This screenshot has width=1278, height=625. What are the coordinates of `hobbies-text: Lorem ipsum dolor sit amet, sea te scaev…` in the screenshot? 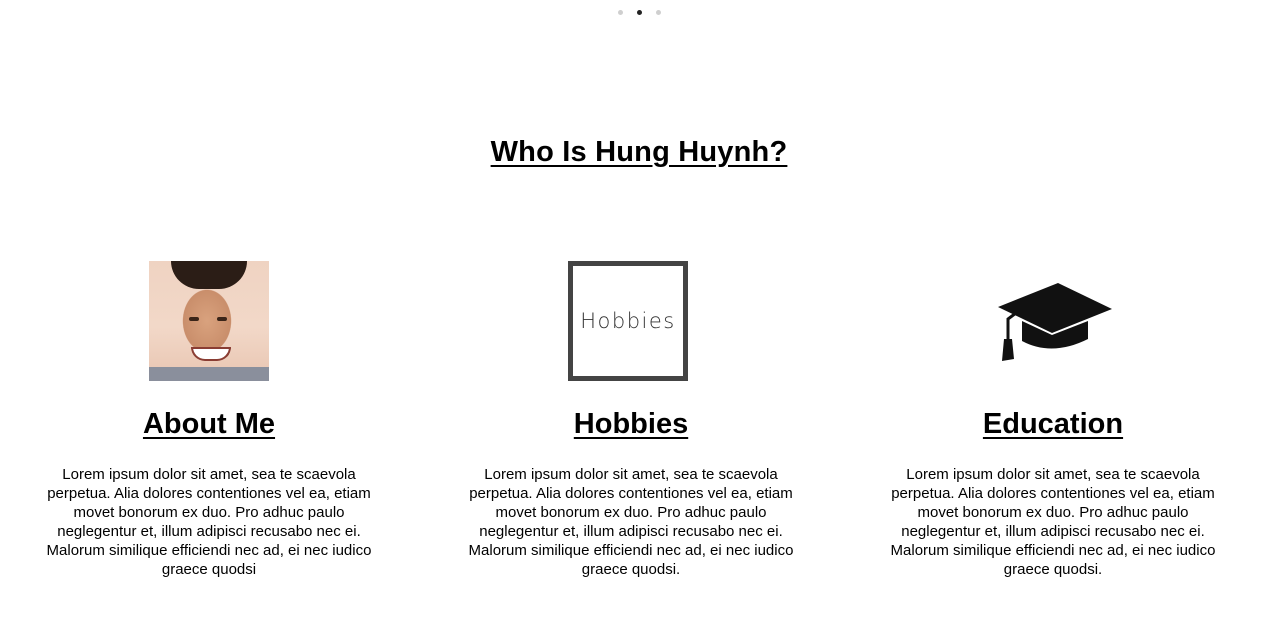 It's located at (631, 521).